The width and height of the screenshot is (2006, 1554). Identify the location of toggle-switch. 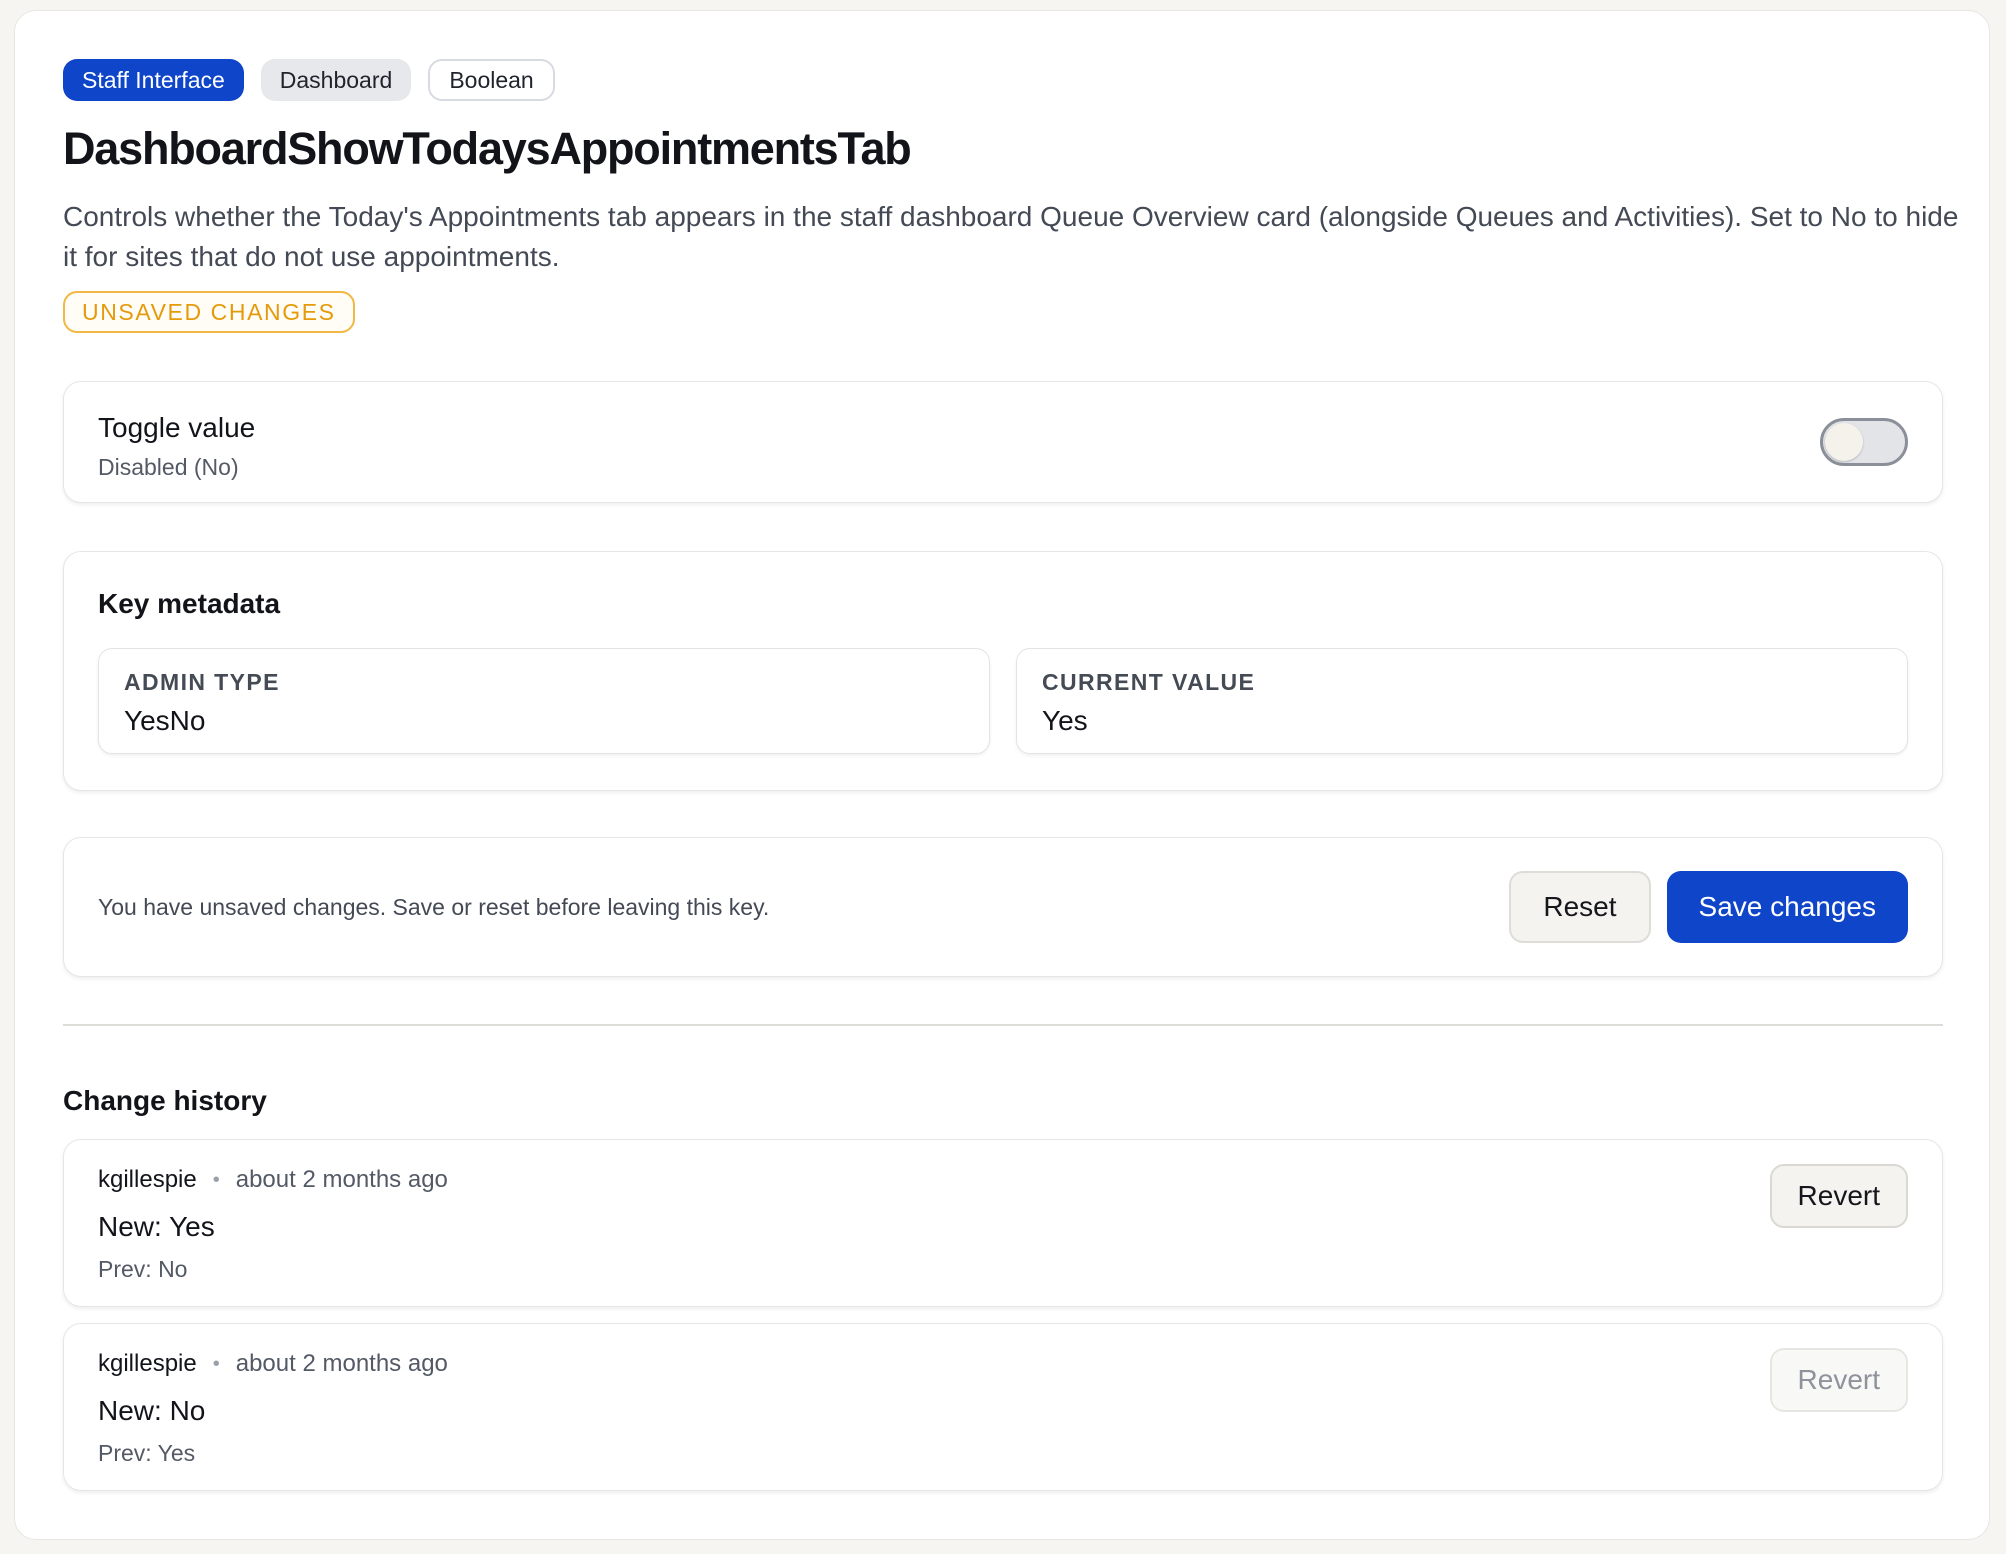
(1864, 442).